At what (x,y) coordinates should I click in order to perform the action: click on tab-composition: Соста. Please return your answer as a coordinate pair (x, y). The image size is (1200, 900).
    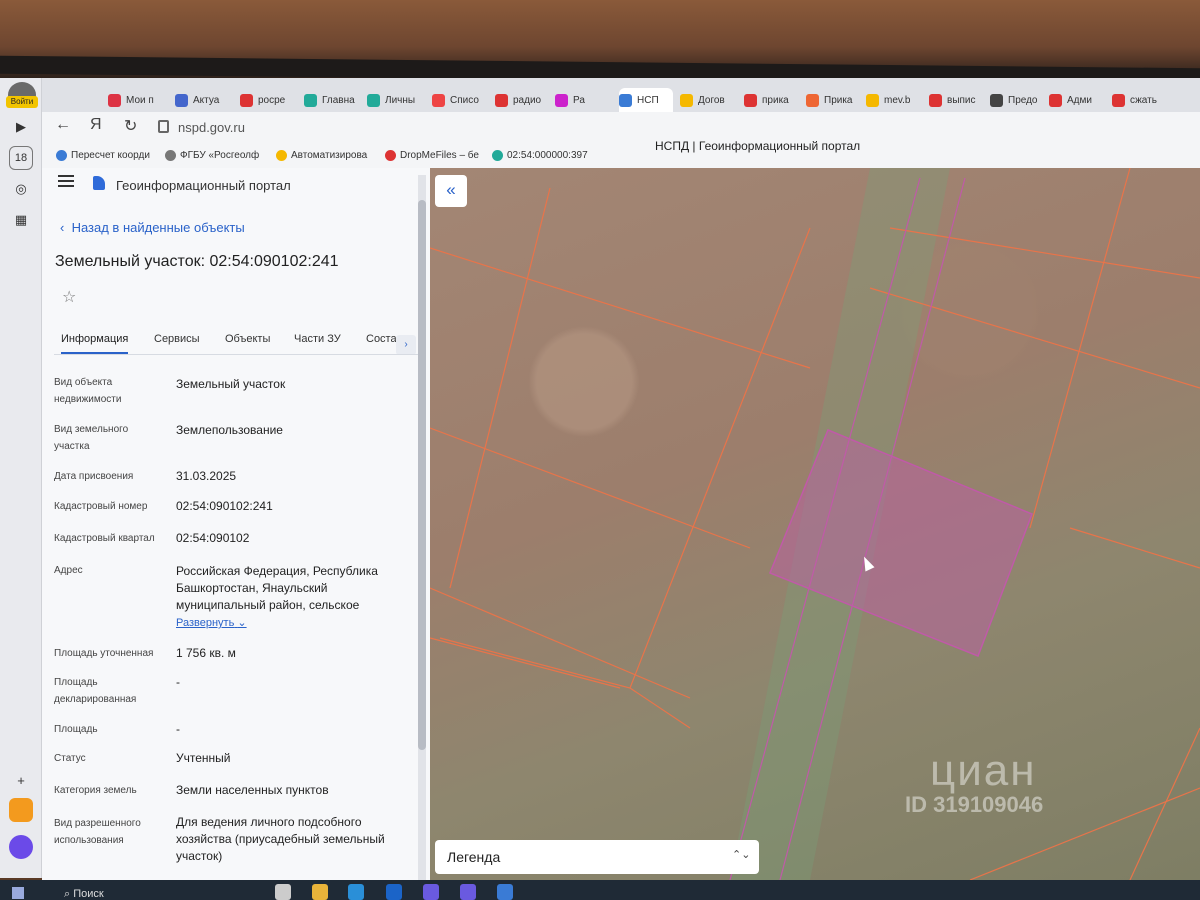
    Looking at the image, I should click on (381, 339).